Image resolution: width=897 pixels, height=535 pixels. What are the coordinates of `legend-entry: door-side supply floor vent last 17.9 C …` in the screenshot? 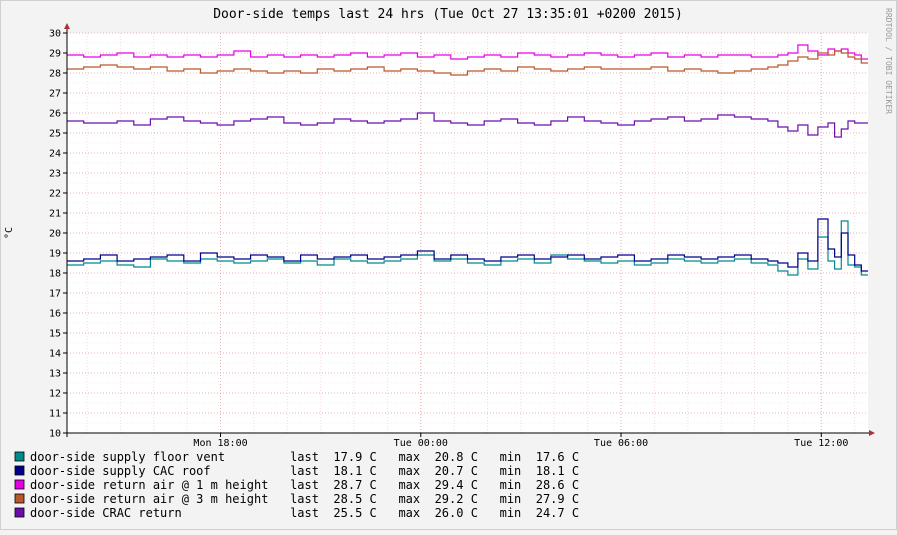 It's located at (304, 457).